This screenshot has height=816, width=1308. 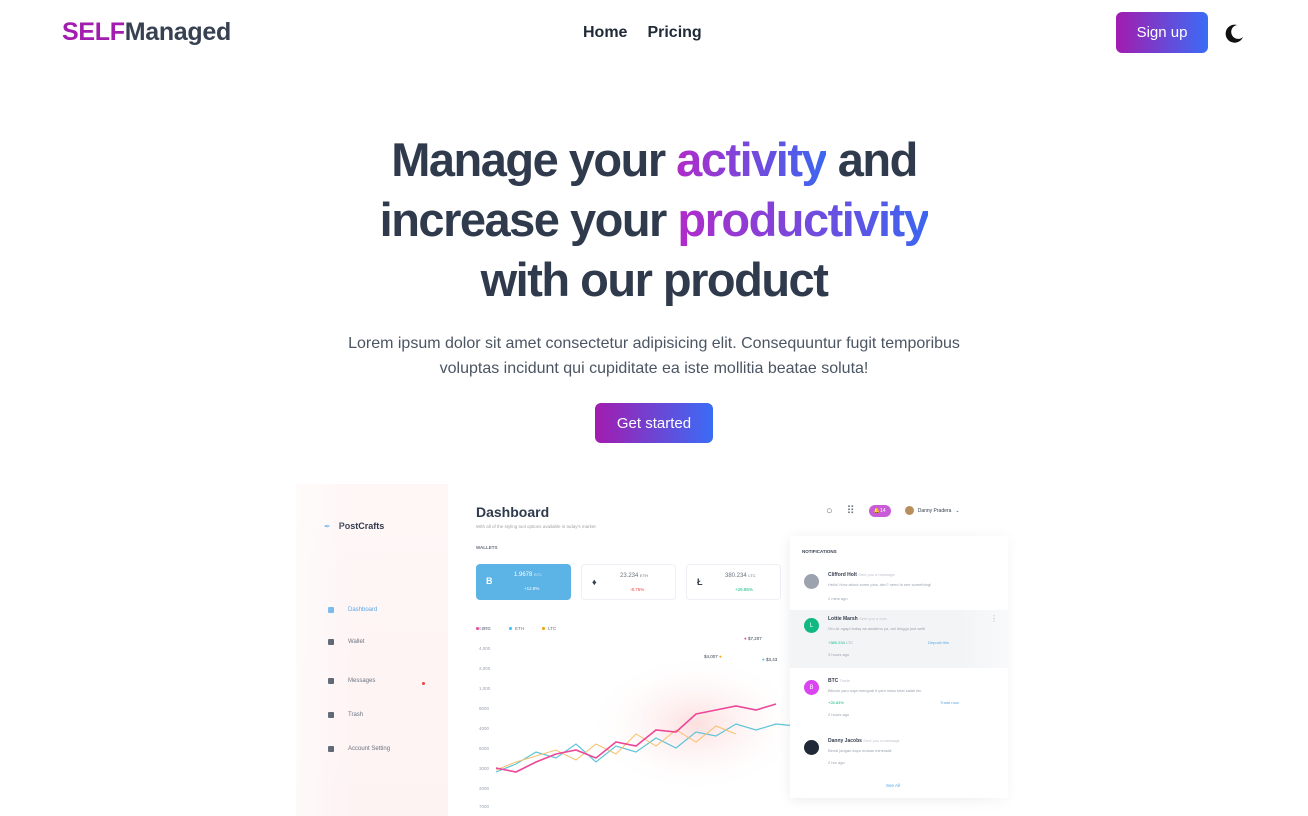 I want to click on mockup-sidebar-wallet: Wallet, so click(x=346, y=642).